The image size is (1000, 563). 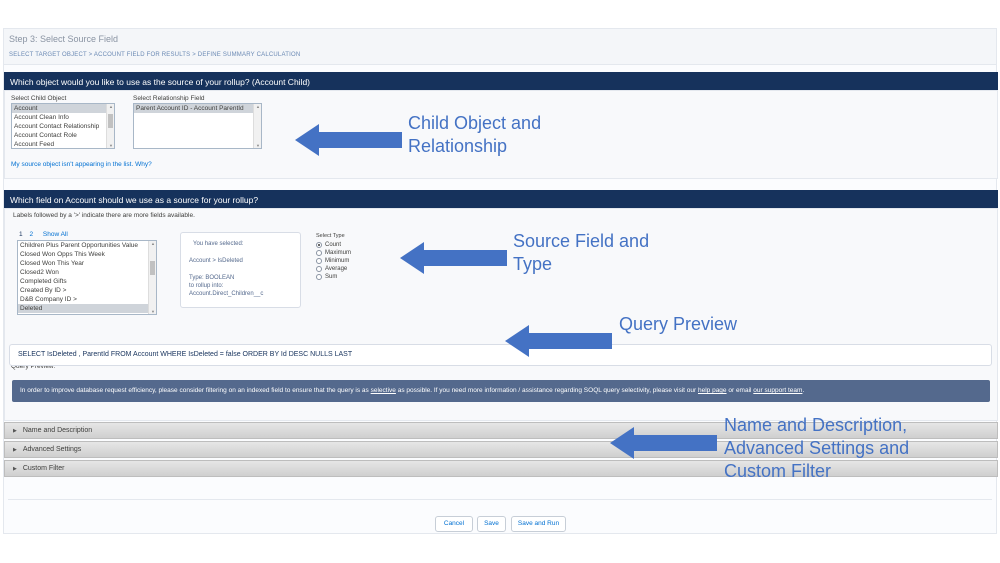 I want to click on save-button: Save, so click(x=491, y=524).